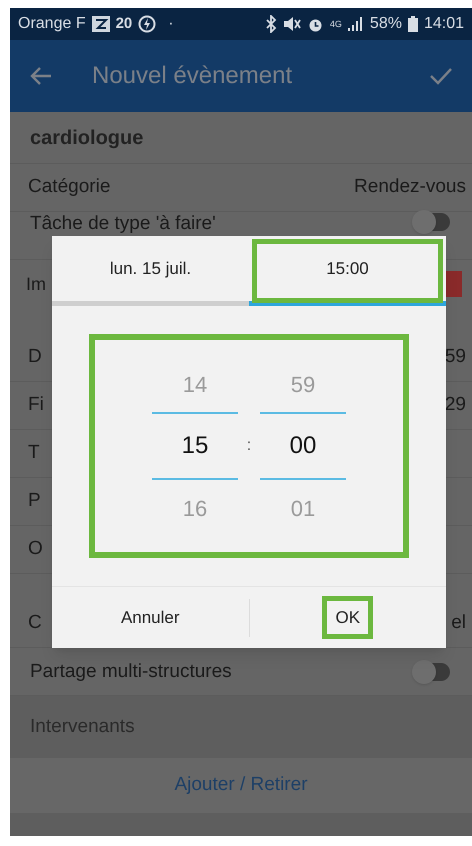 This screenshot has height=846, width=472. Describe the element at coordinates (195, 446) in the screenshot. I see `selected-value: 15` at that location.